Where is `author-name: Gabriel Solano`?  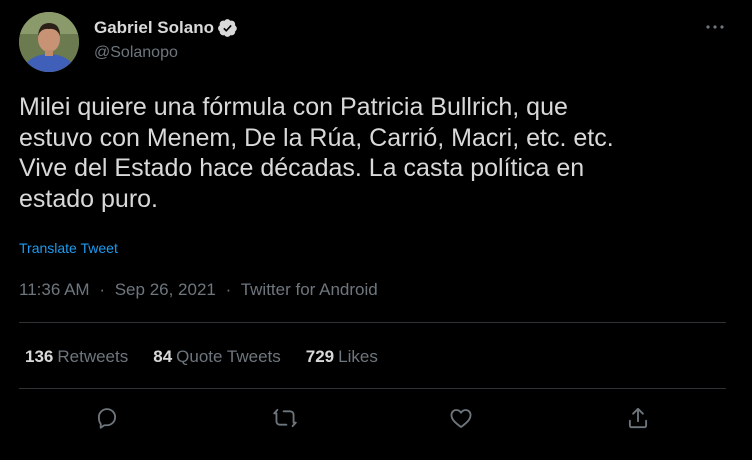
author-name: Gabriel Solano is located at coordinates (166, 28).